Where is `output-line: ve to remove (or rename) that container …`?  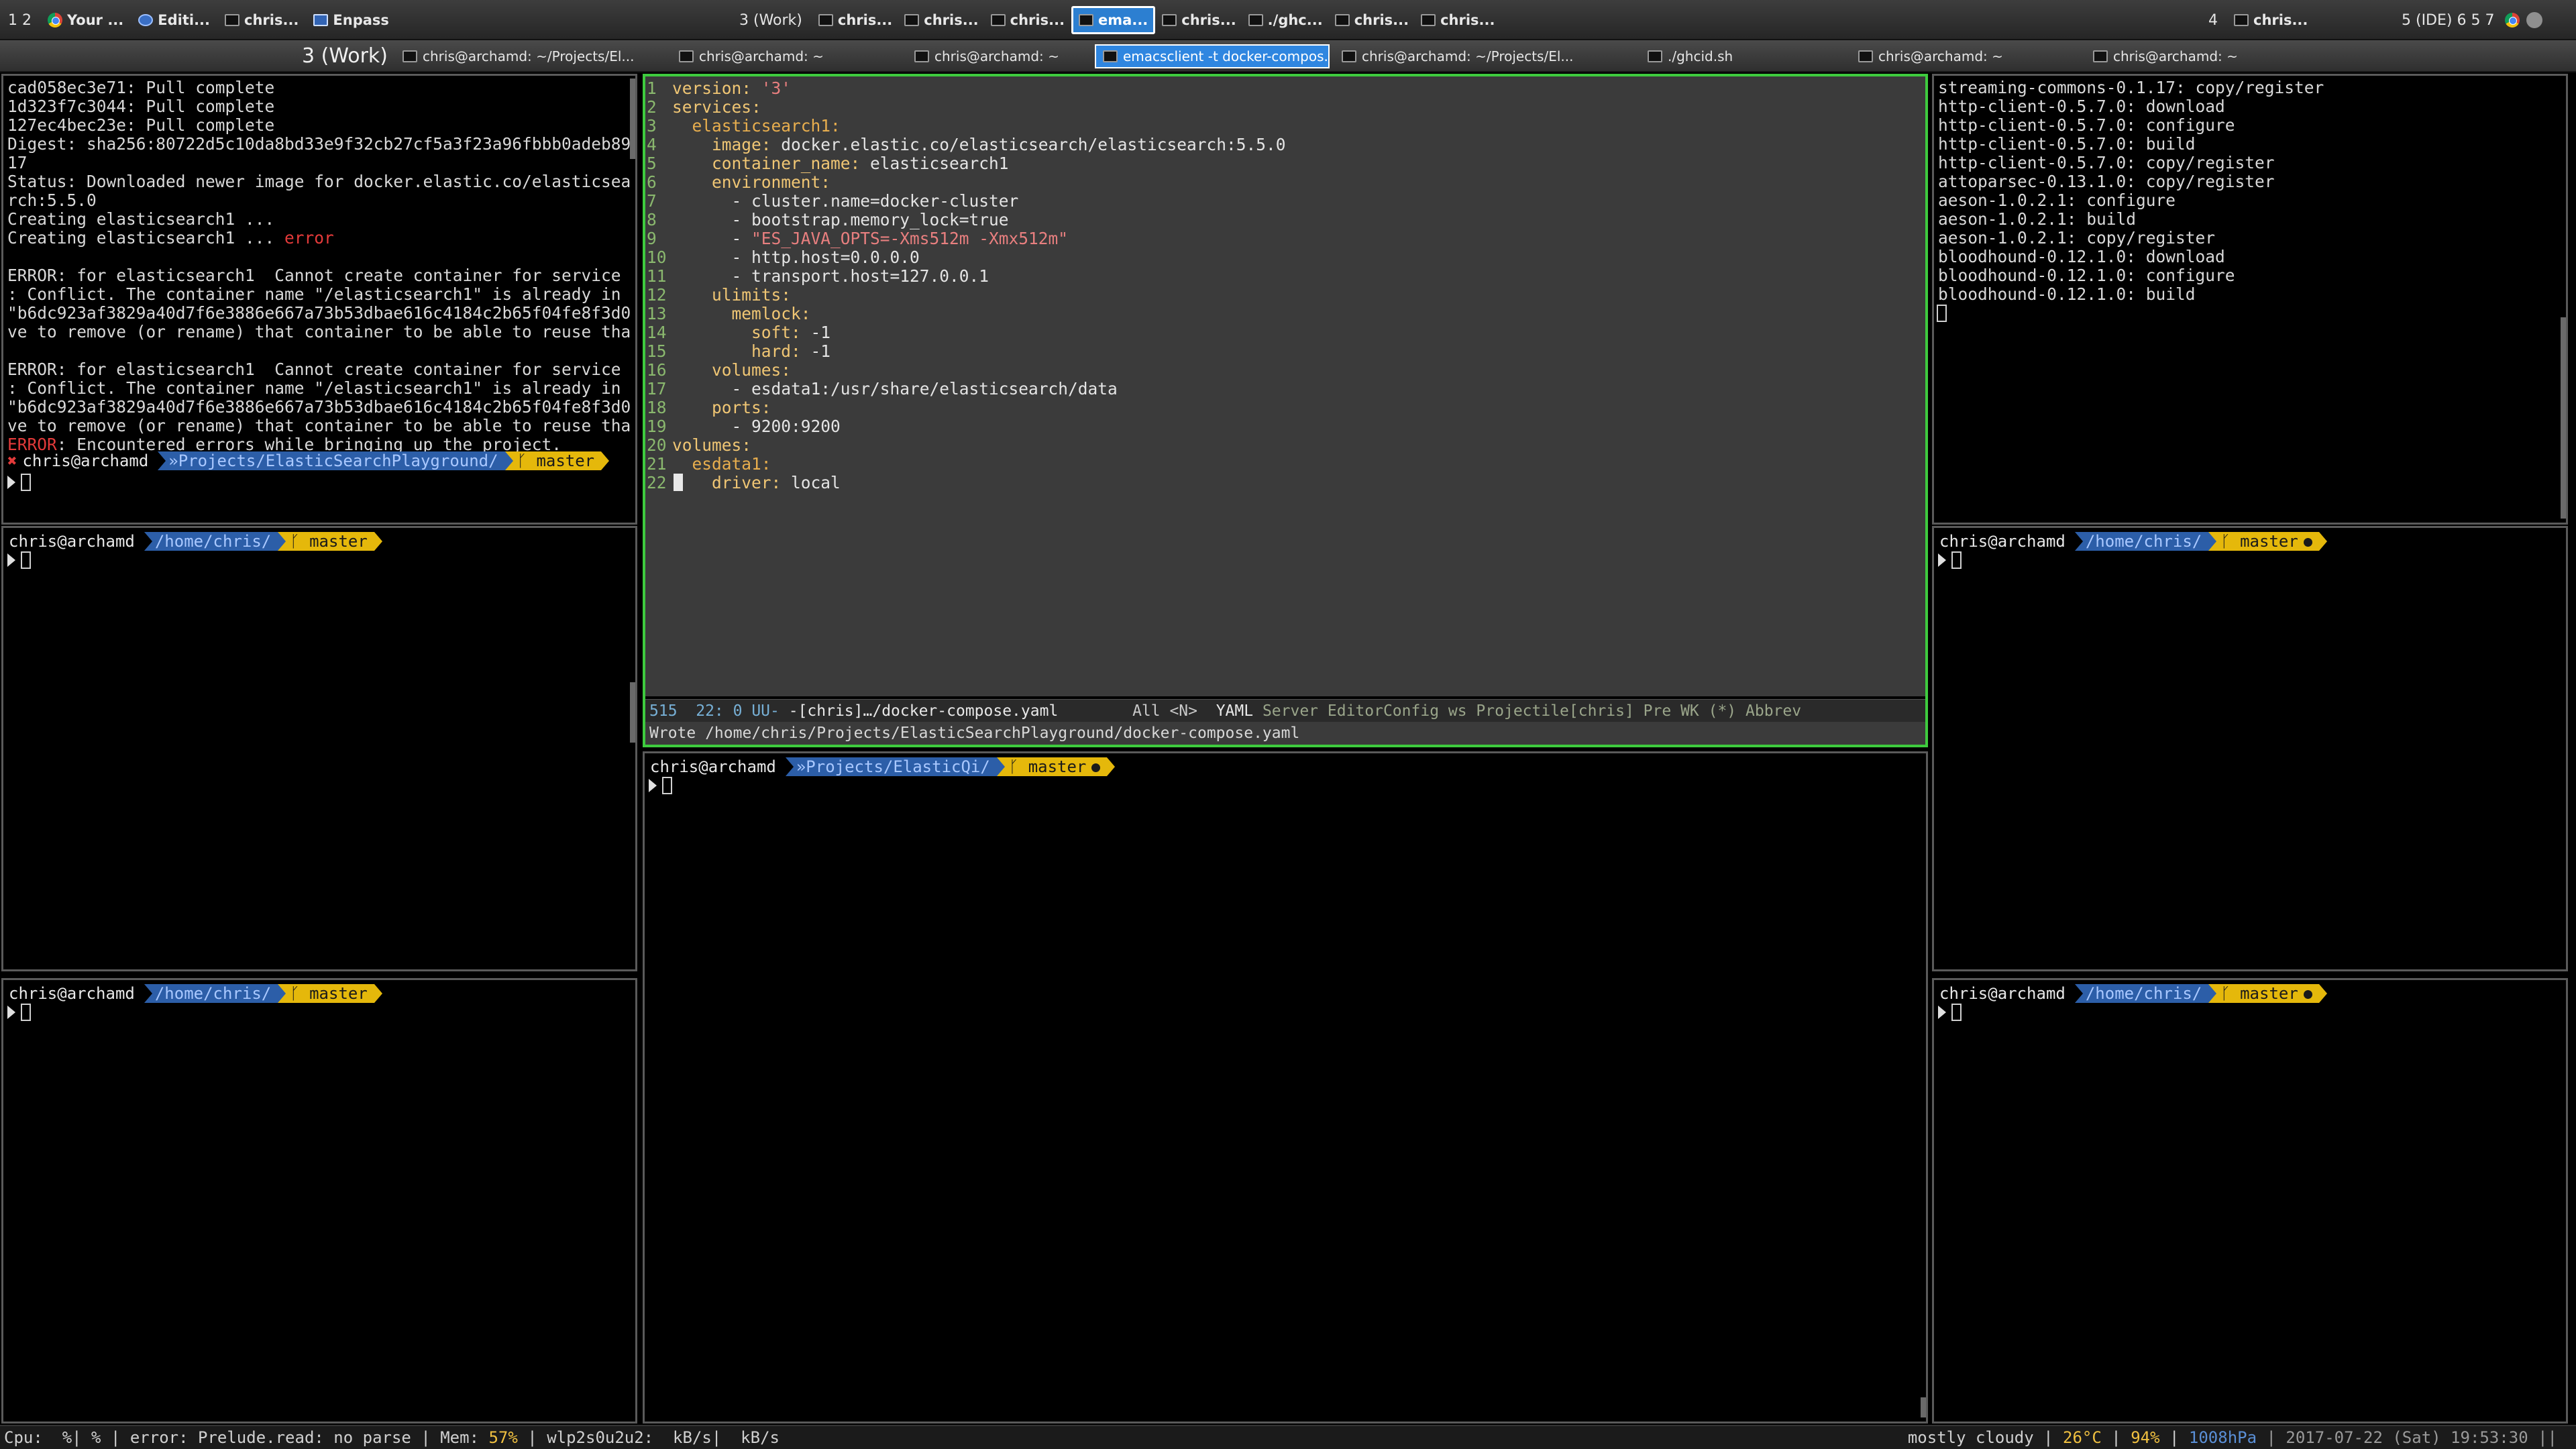
output-line: ve to remove (or rename) that container … is located at coordinates (319, 426).